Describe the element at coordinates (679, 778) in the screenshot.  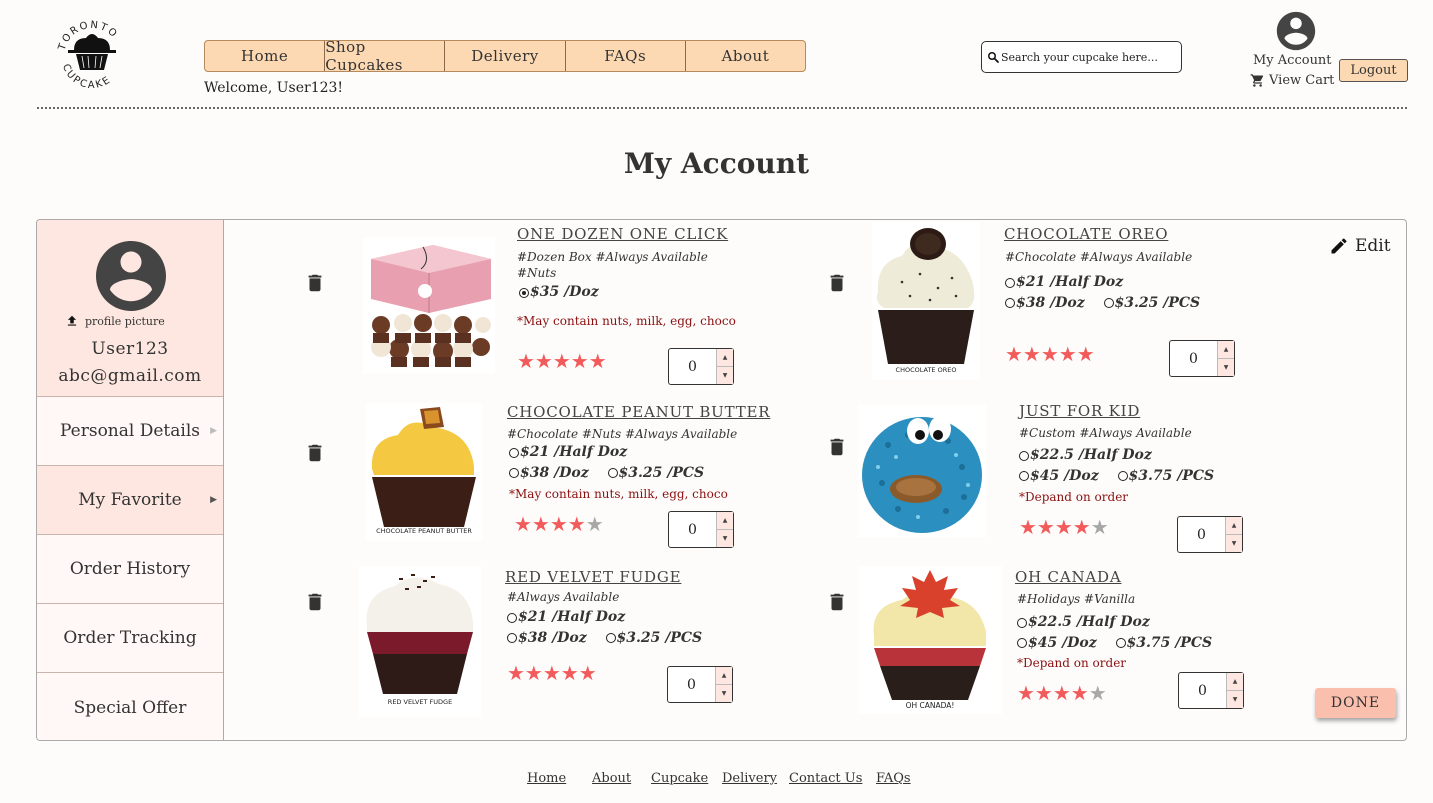
I see `footer-link-cupcake: Cupcake` at that location.